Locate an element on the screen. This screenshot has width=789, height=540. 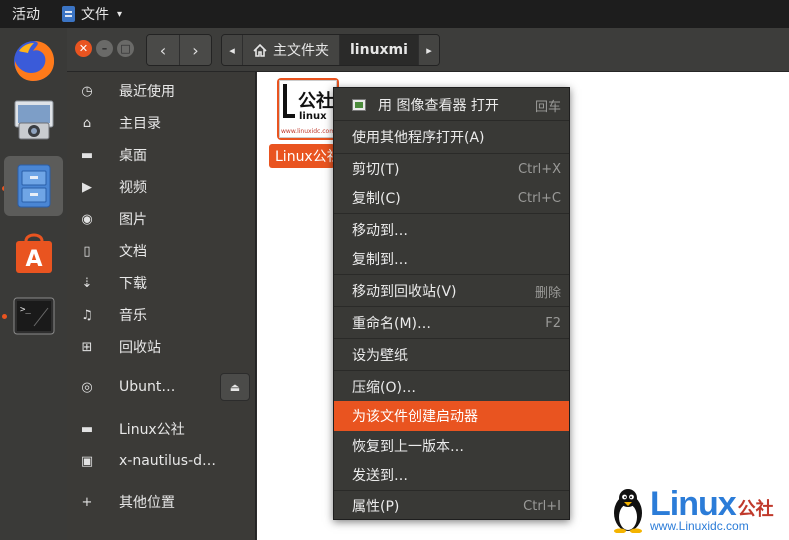
terminal-icon: >_ is located at coordinates (33, 316).